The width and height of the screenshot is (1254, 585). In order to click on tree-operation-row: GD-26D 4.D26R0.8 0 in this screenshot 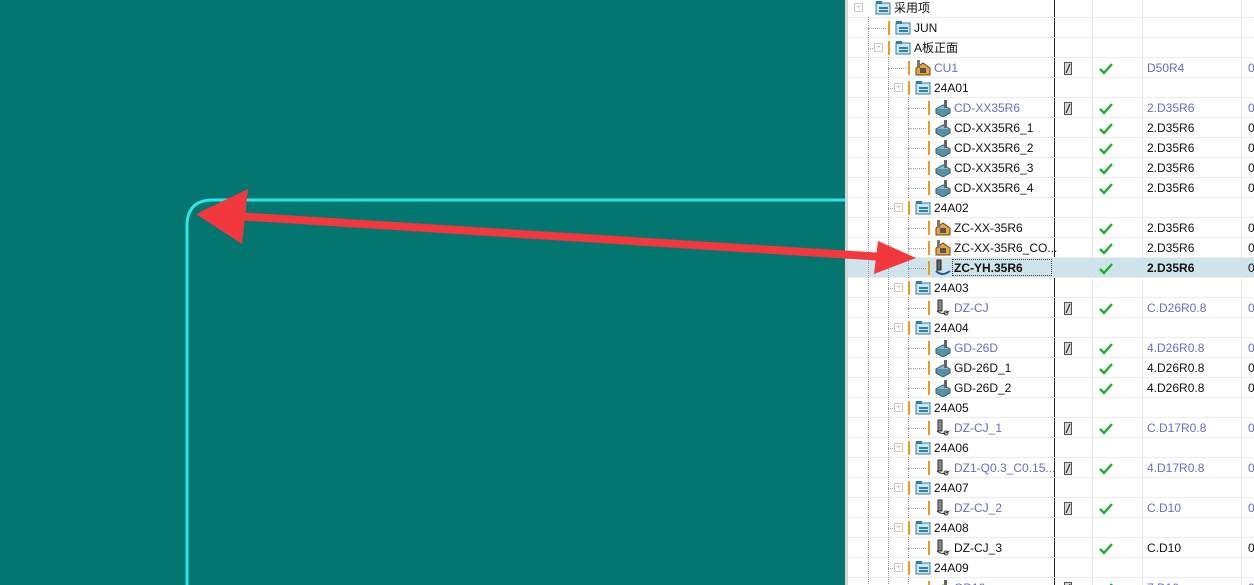, I will do `click(1051, 347)`.